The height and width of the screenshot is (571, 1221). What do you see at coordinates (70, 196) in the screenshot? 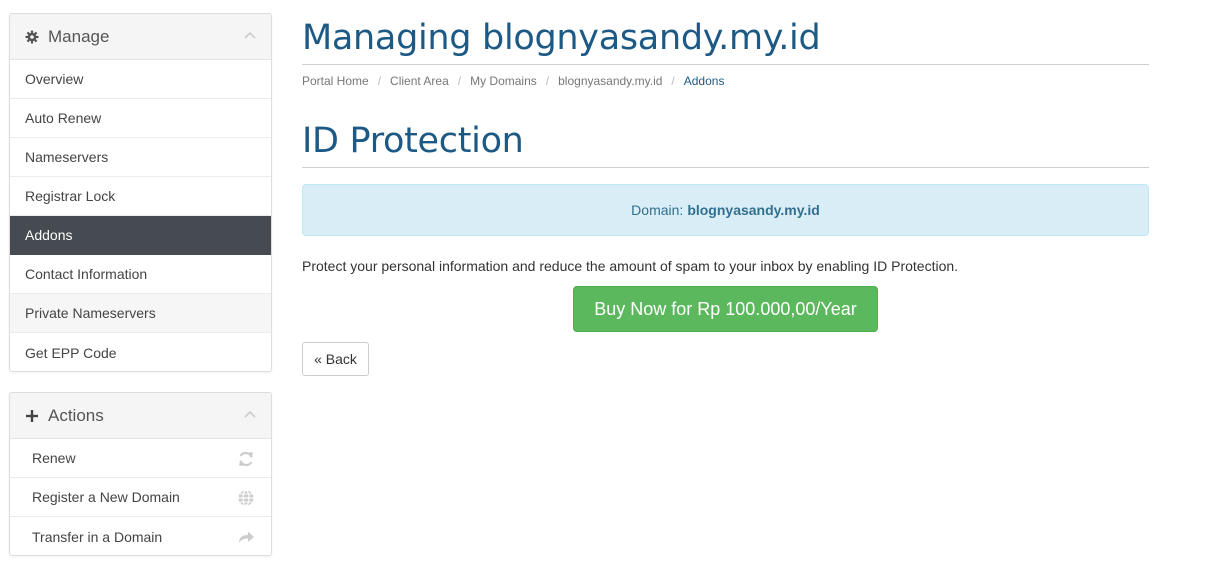
I see `sidebar-item-label: Registrar Lock` at bounding box center [70, 196].